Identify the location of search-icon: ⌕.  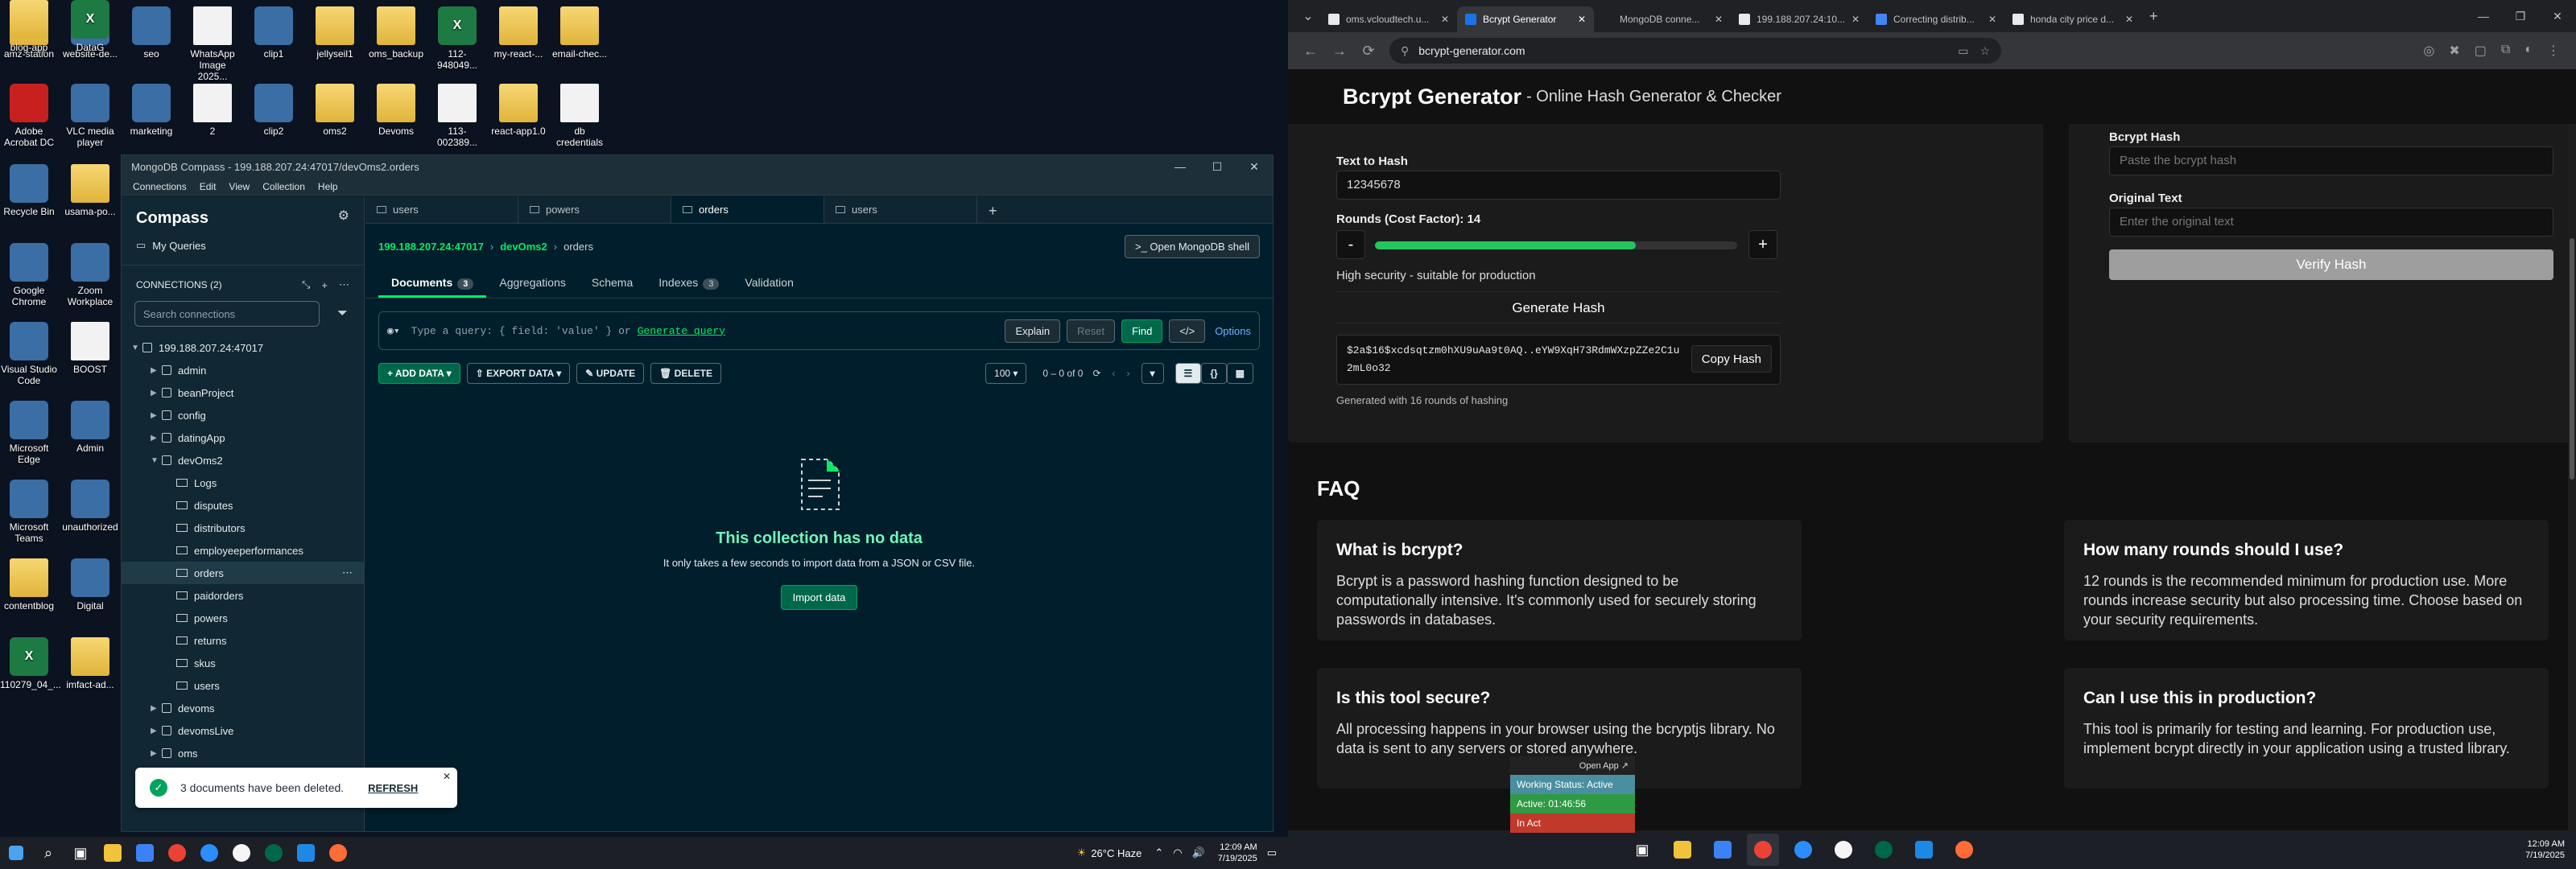
(48, 853).